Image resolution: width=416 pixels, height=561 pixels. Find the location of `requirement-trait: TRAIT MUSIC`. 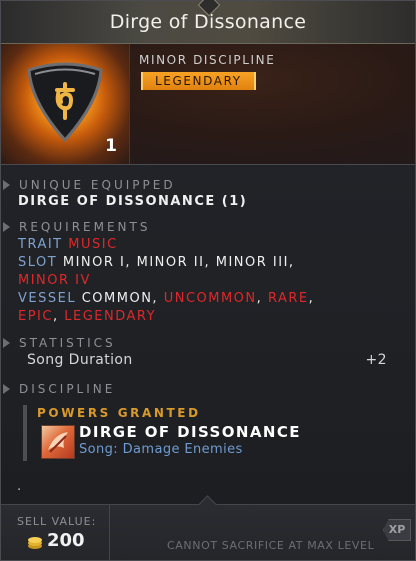

requirement-trait: TRAIT MUSIC is located at coordinates (68, 244).